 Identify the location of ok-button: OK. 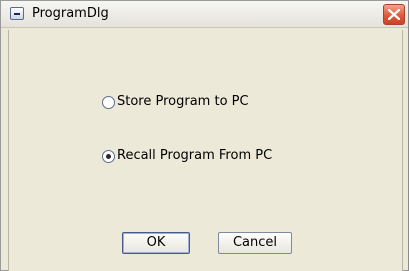
(156, 243).